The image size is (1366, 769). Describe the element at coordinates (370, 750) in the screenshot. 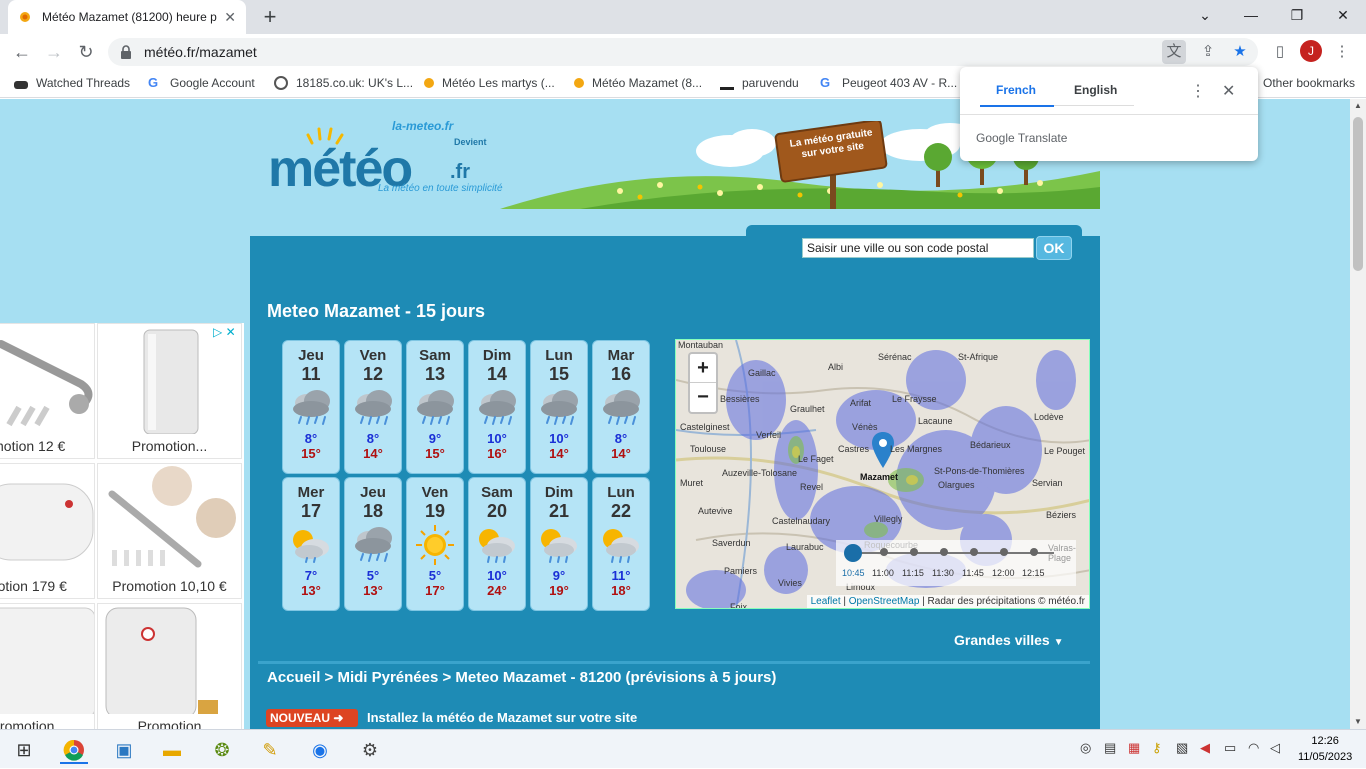

I see `settings-gear-icon: ⚙` at that location.